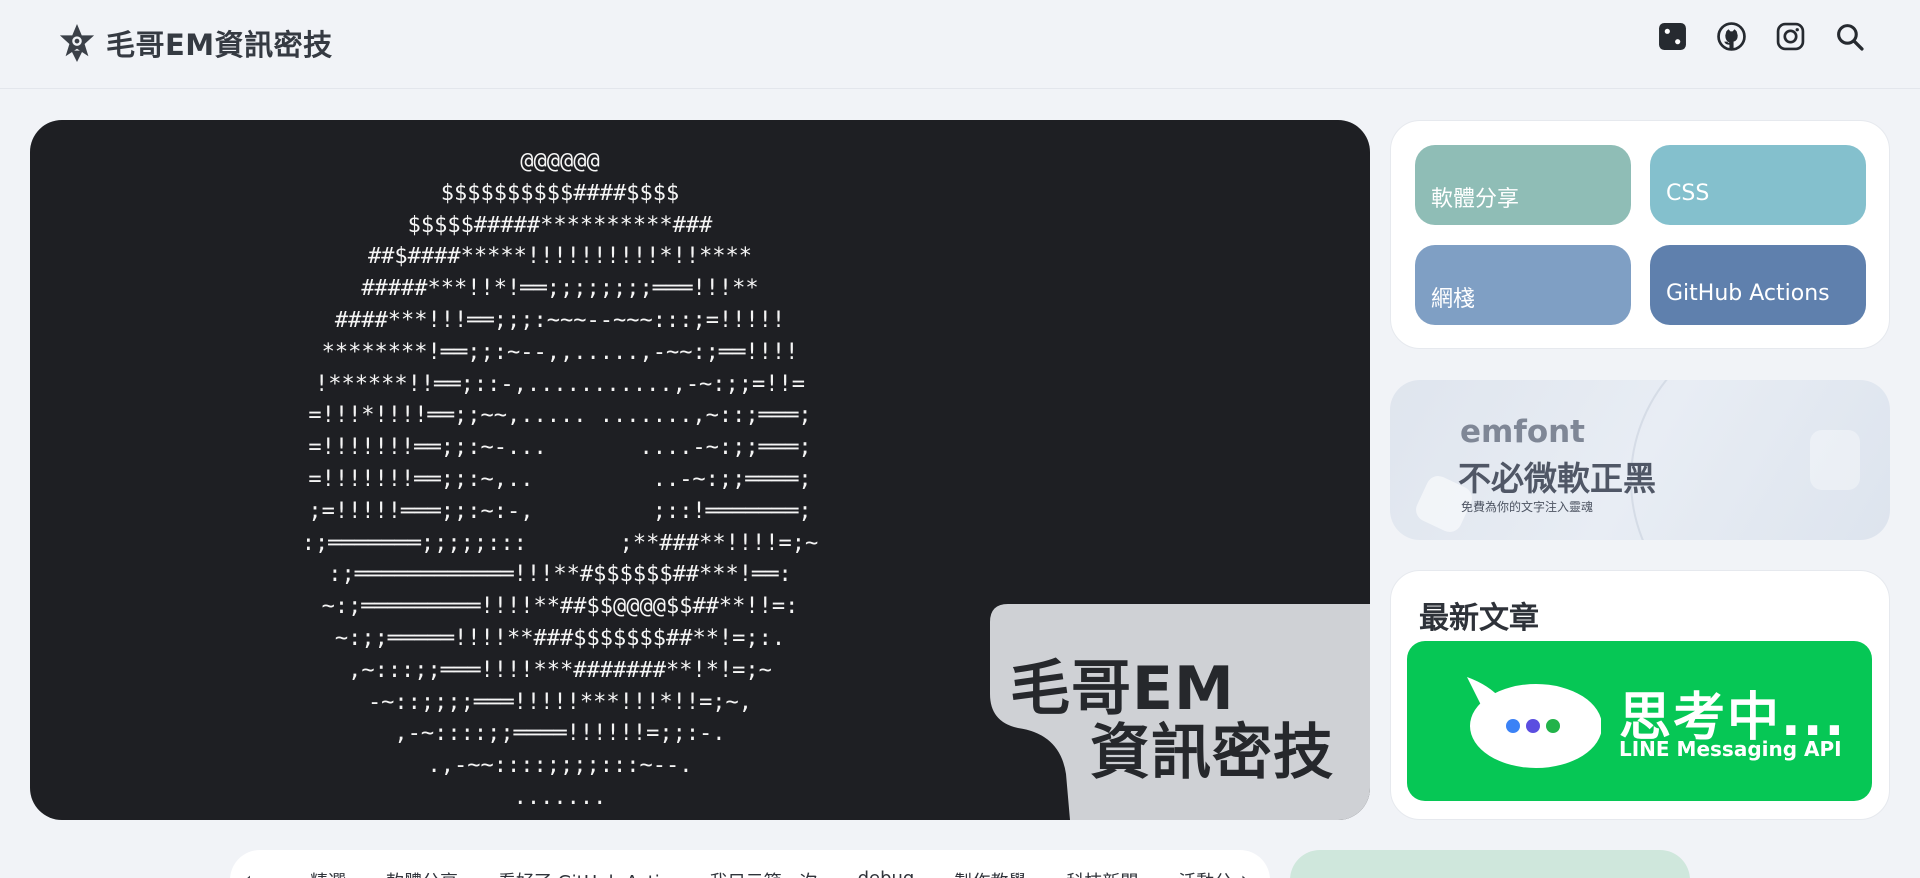 The width and height of the screenshot is (1920, 878). Describe the element at coordinates (1522, 432) in the screenshot. I see `emfont-word: emfont` at that location.